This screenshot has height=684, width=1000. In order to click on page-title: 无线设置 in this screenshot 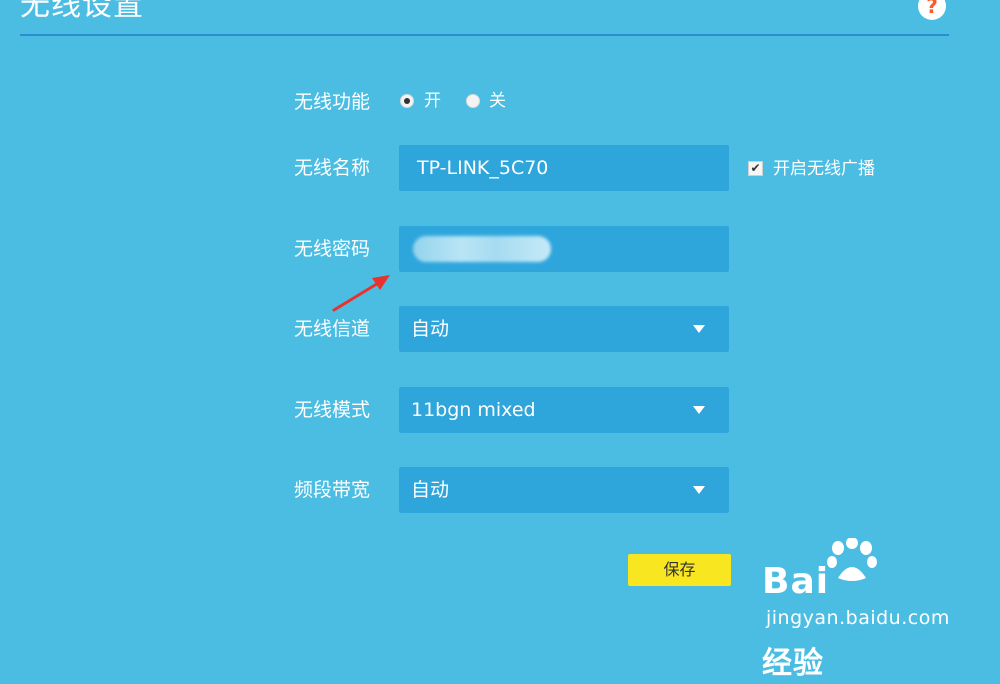, I will do `click(82, 11)`.